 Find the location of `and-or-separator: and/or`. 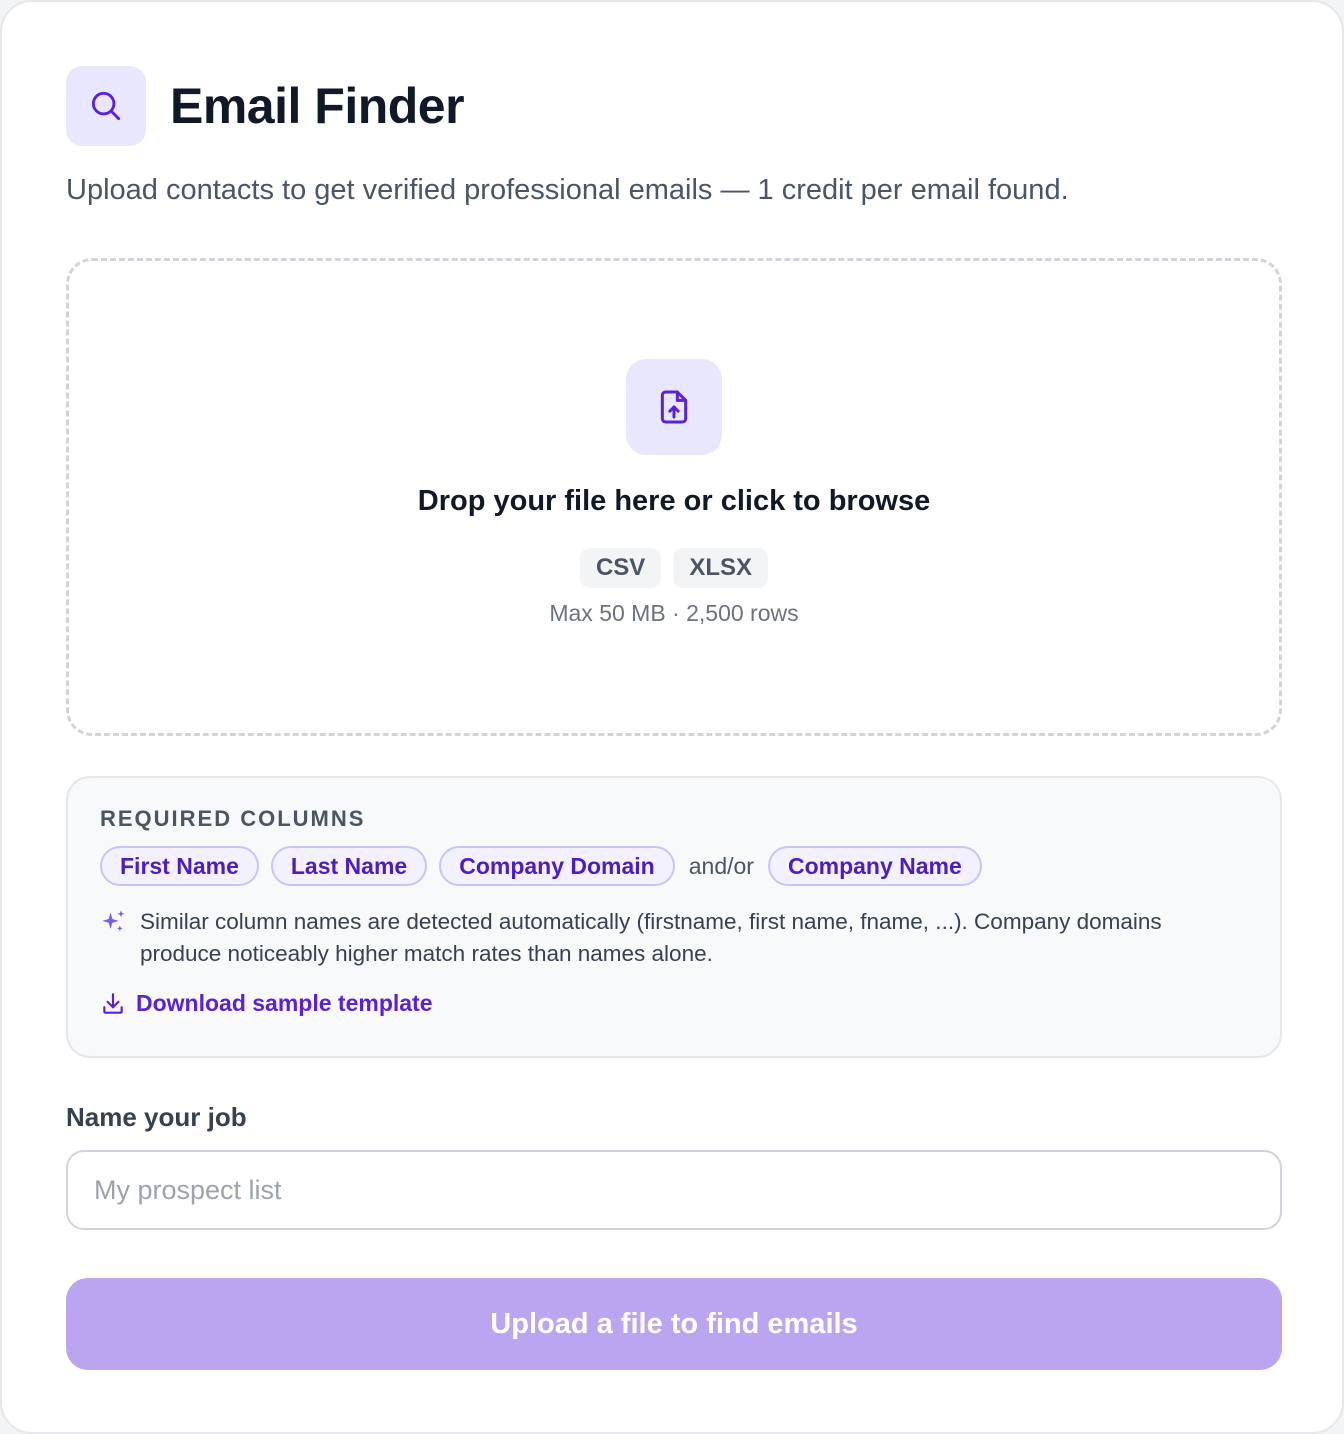

and-or-separator: and/or is located at coordinates (721, 865).